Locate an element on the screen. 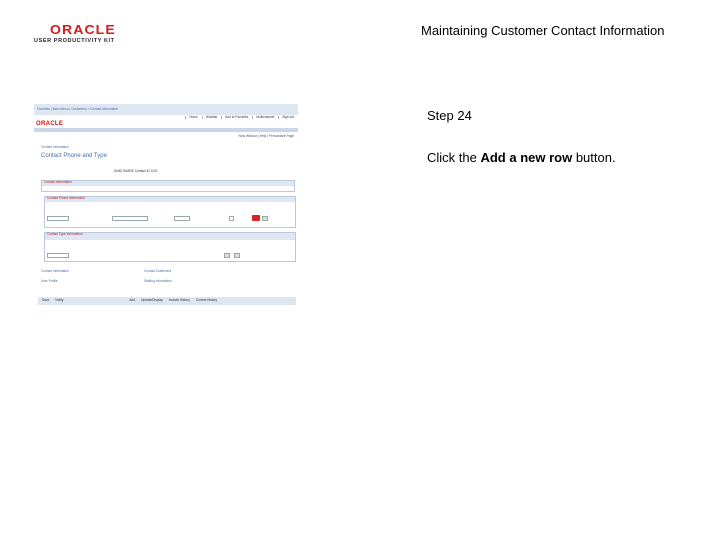 Image resolution: width=720 pixels, height=540 pixels. shot-type-delete-button is located at coordinates (237, 255).